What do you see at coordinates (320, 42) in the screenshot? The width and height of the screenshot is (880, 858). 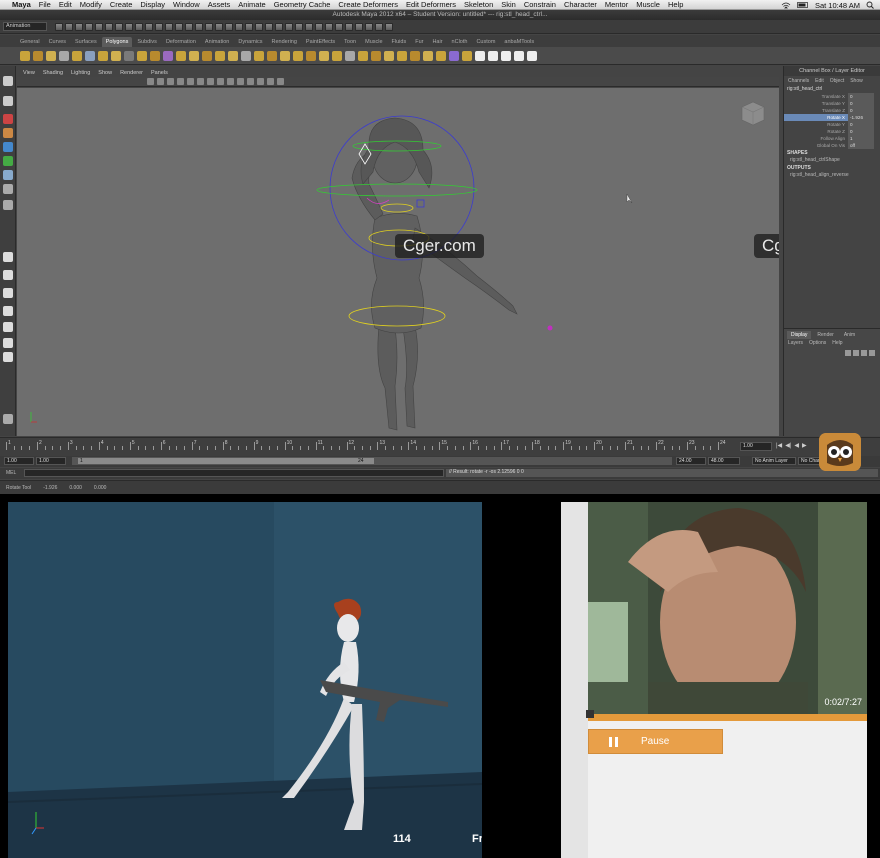 I see `shelf-tab-painteffects: PaintEffects` at bounding box center [320, 42].